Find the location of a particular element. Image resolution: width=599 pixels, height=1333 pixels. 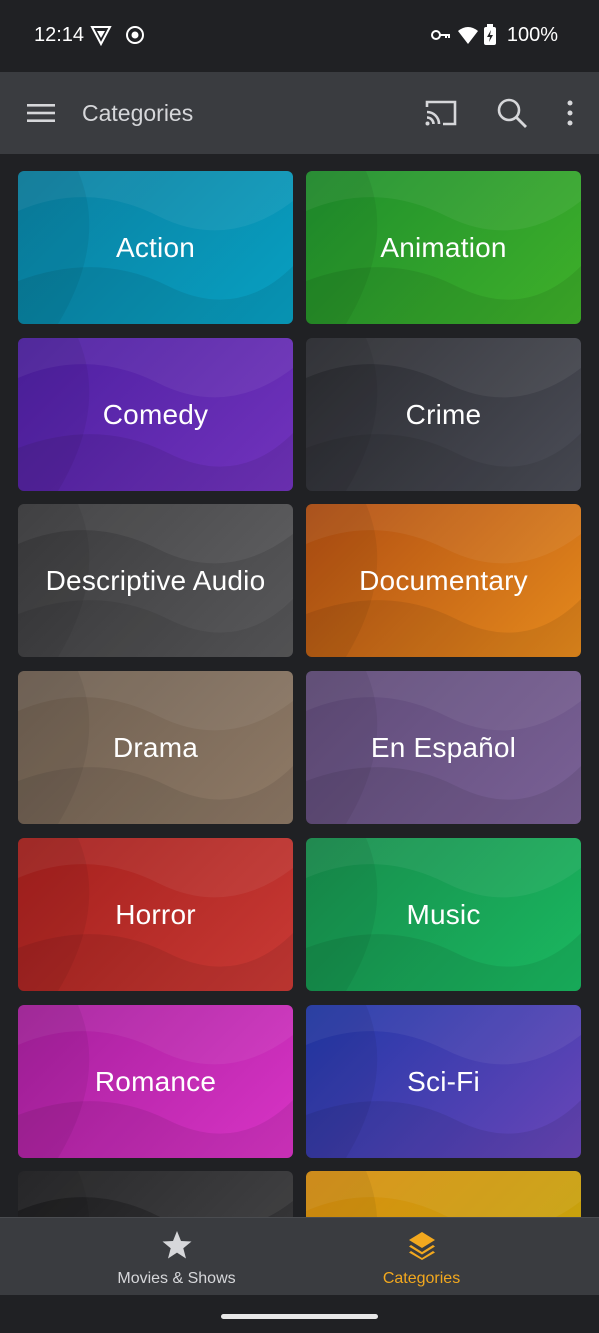

gesture-area is located at coordinates (299, 1314).